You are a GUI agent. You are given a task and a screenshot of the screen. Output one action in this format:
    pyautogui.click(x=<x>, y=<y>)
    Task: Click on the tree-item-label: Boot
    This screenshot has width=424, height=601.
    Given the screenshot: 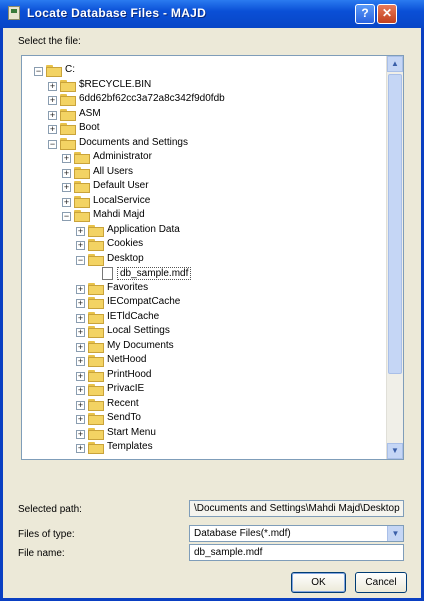 What is the action you would take?
    pyautogui.click(x=89, y=127)
    